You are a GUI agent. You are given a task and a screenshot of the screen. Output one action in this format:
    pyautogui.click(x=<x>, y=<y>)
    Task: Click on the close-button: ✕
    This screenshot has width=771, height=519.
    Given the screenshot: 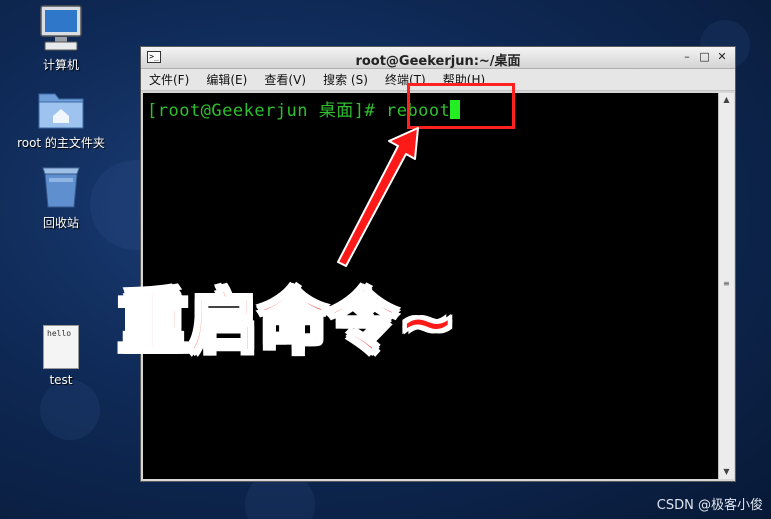 What is the action you would take?
    pyautogui.click(x=722, y=56)
    